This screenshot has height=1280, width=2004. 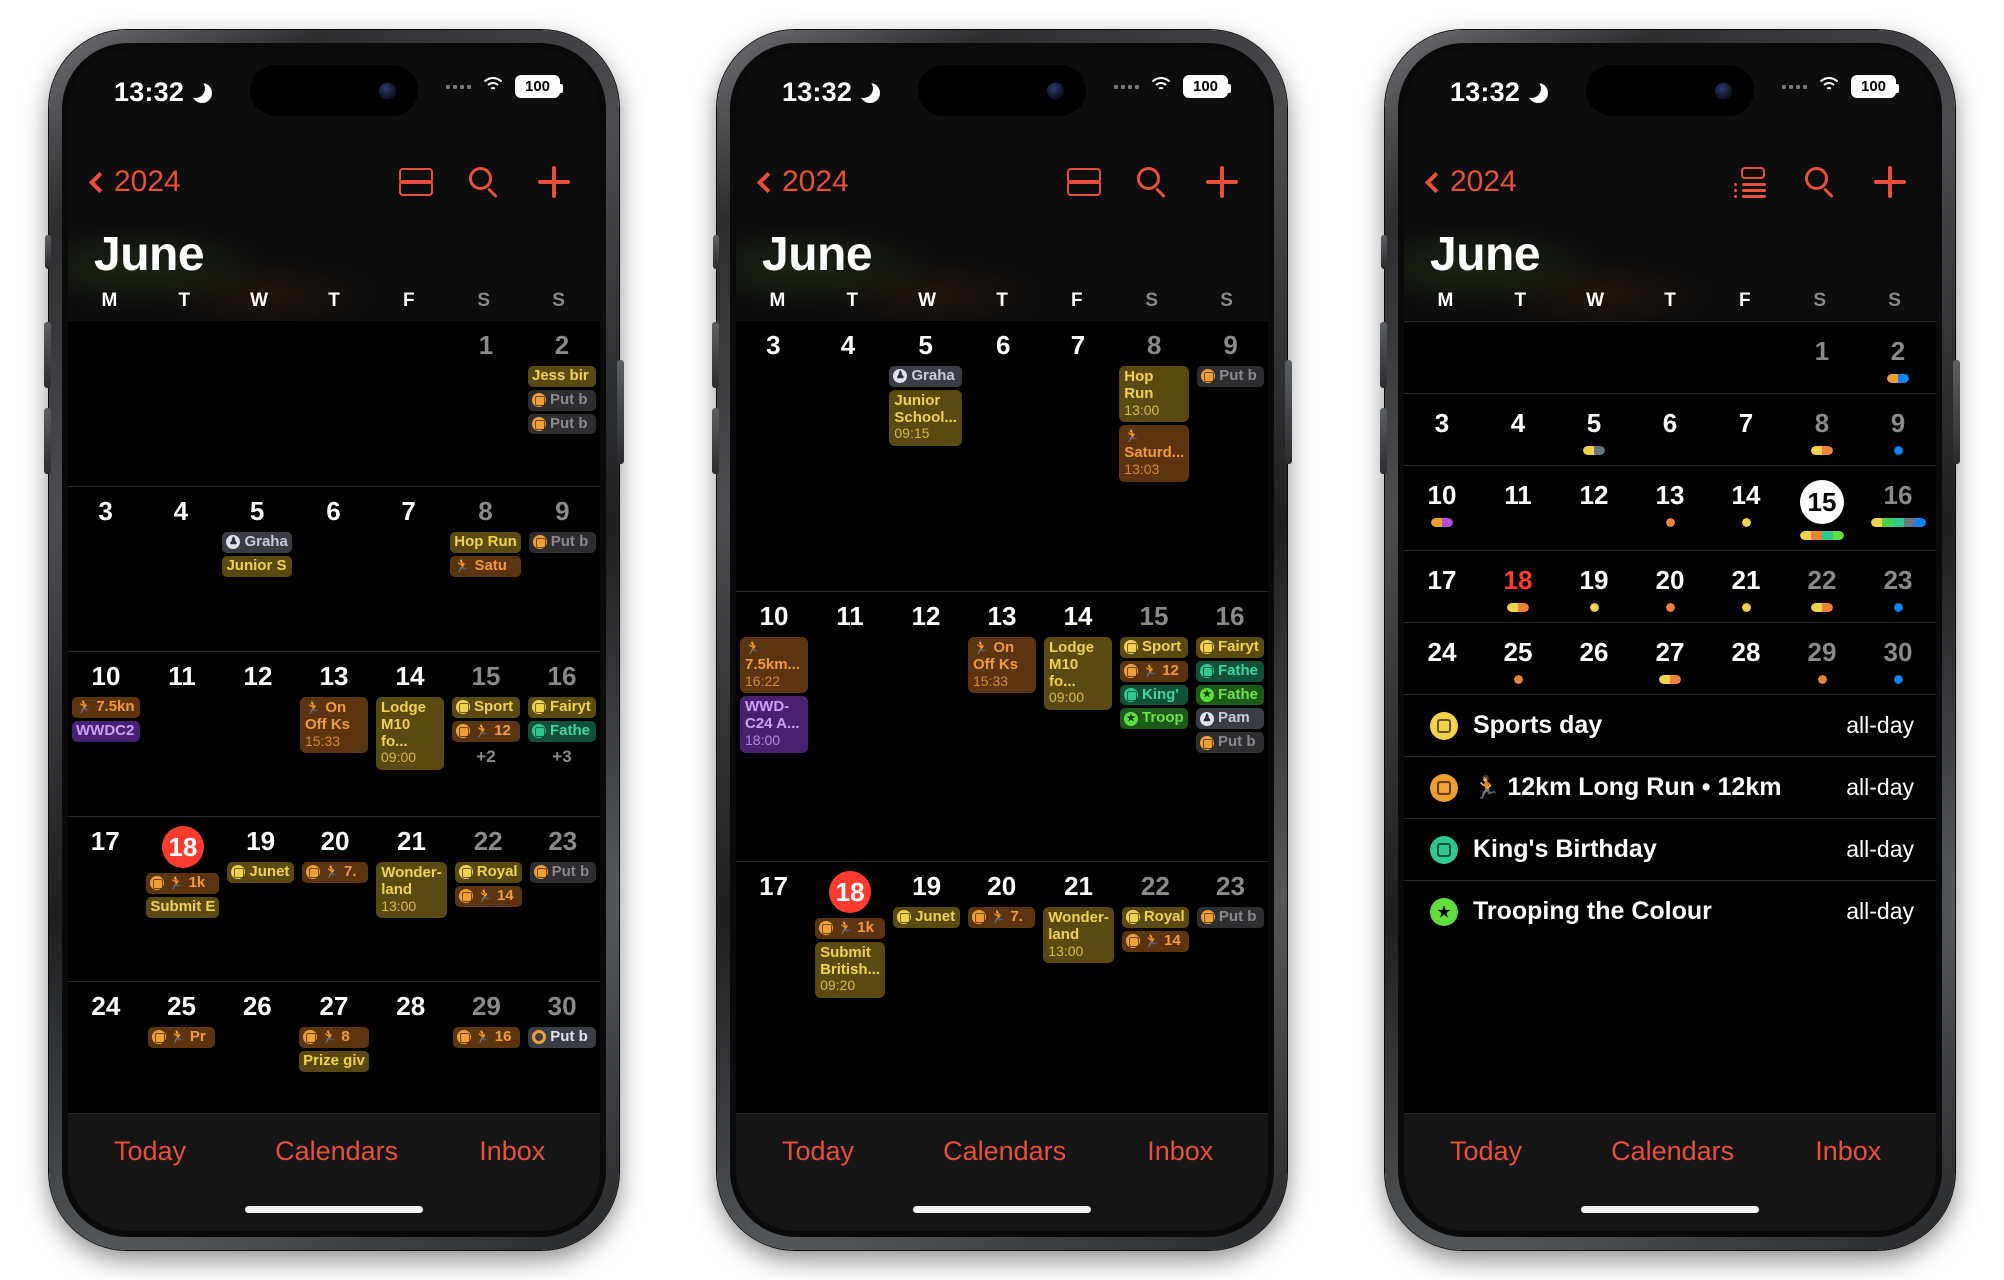 What do you see at coordinates (1670, 658) in the screenshot?
I see `day-cell: 27` at bounding box center [1670, 658].